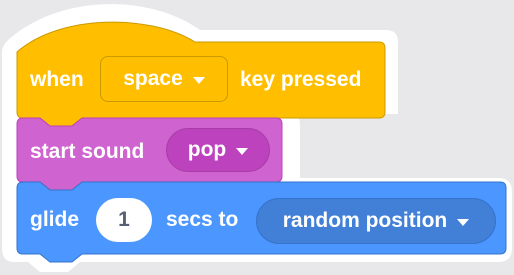  I want to click on key-dropdown: space, so click(164, 79).